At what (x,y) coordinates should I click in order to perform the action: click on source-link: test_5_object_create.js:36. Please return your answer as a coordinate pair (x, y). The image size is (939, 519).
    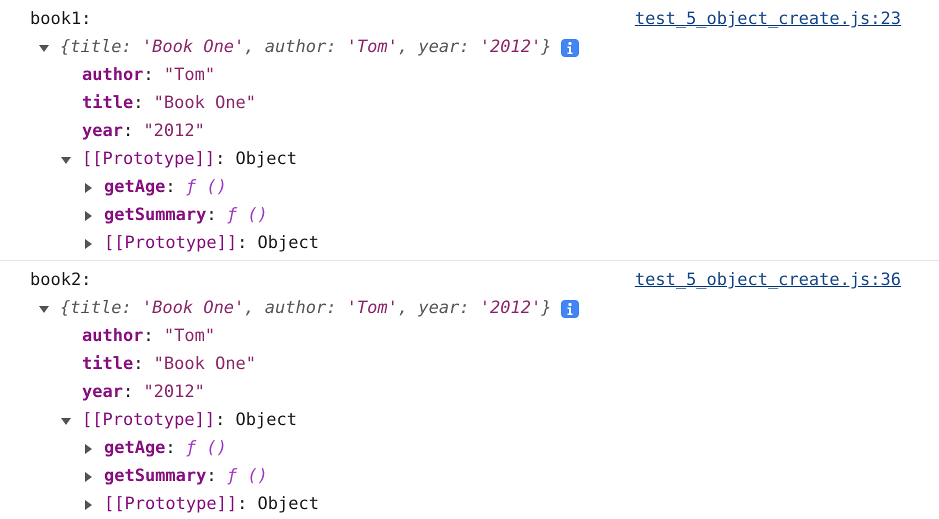
    Looking at the image, I should click on (767, 281).